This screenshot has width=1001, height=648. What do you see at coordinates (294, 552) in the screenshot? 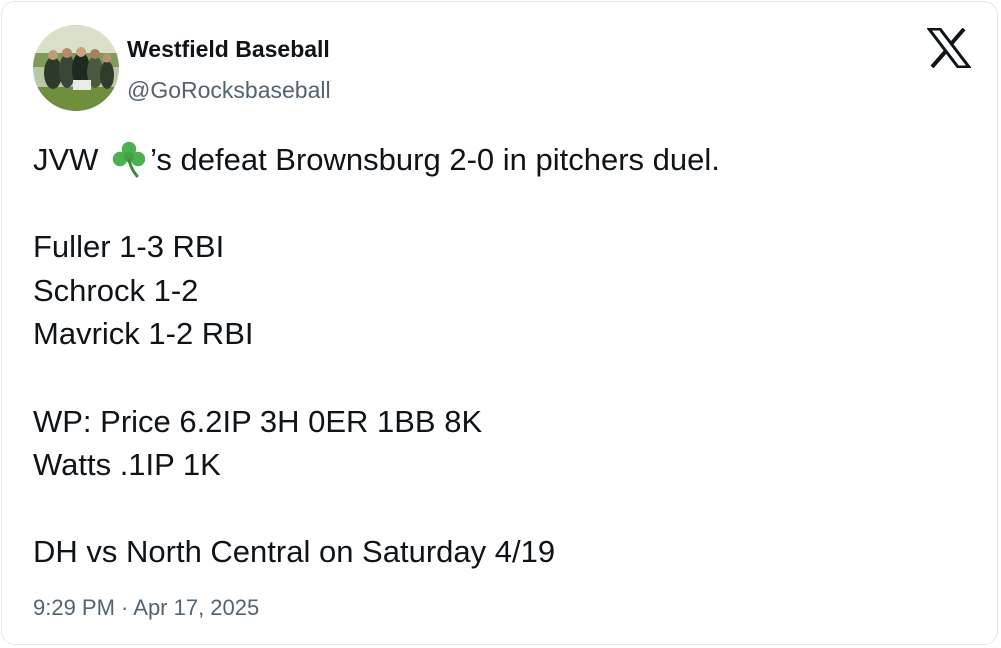
I see `next-game-line: DH vs North Central on Saturday 4/19` at bounding box center [294, 552].